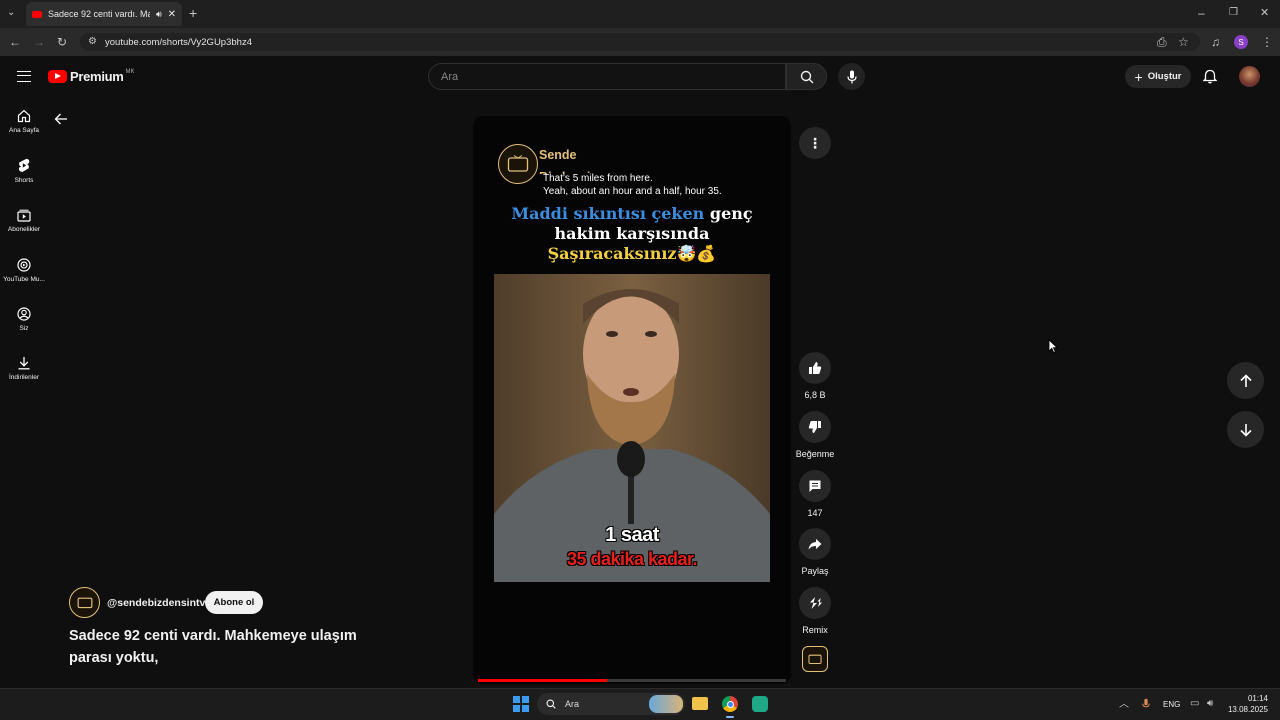 The width and height of the screenshot is (1280, 720). I want to click on sidebar-item-label: Siz, so click(24, 328).